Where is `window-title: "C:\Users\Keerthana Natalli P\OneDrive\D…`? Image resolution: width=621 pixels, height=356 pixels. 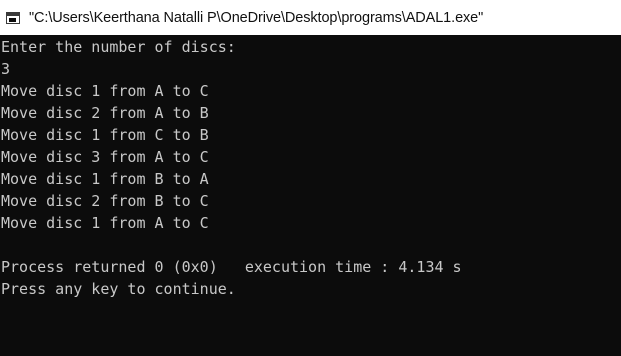 window-title: "C:\Users\Keerthana Natalli P\OneDrive\D… is located at coordinates (256, 17).